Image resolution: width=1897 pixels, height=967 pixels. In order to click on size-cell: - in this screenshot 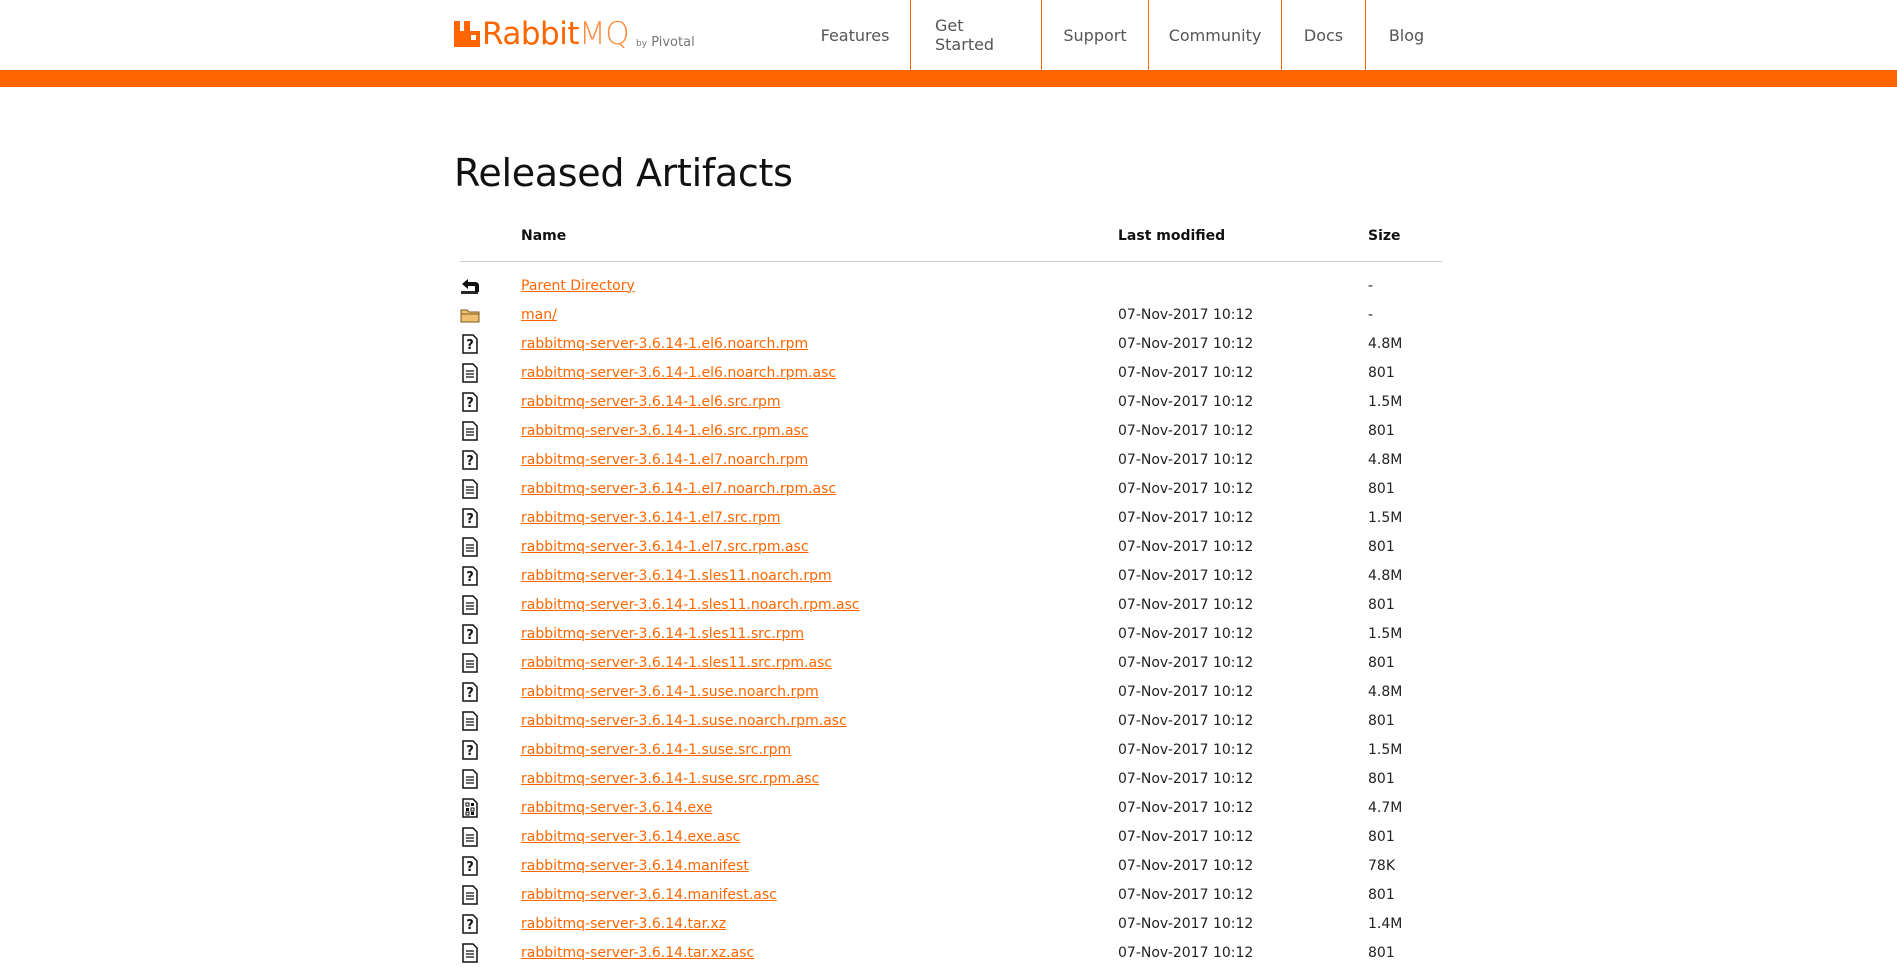, I will do `click(1371, 314)`.